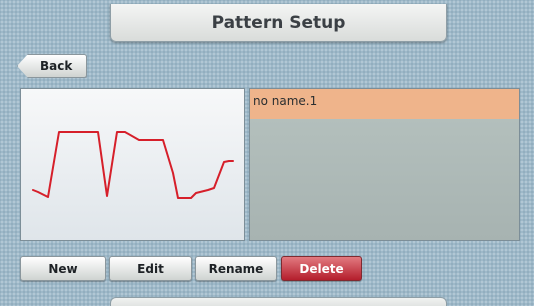 This screenshot has height=306, width=534. What do you see at coordinates (384, 104) in the screenshot?
I see `list-item: no name.1` at bounding box center [384, 104].